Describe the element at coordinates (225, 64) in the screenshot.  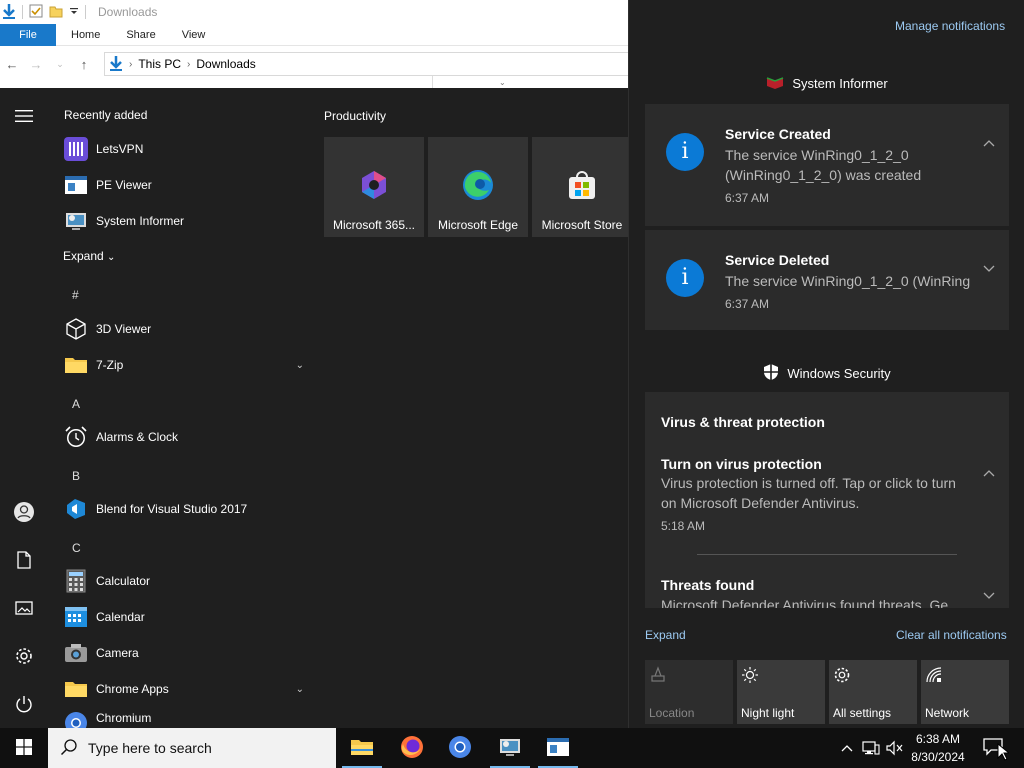
I see `breadcrumb-downloads: Downloads` at that location.